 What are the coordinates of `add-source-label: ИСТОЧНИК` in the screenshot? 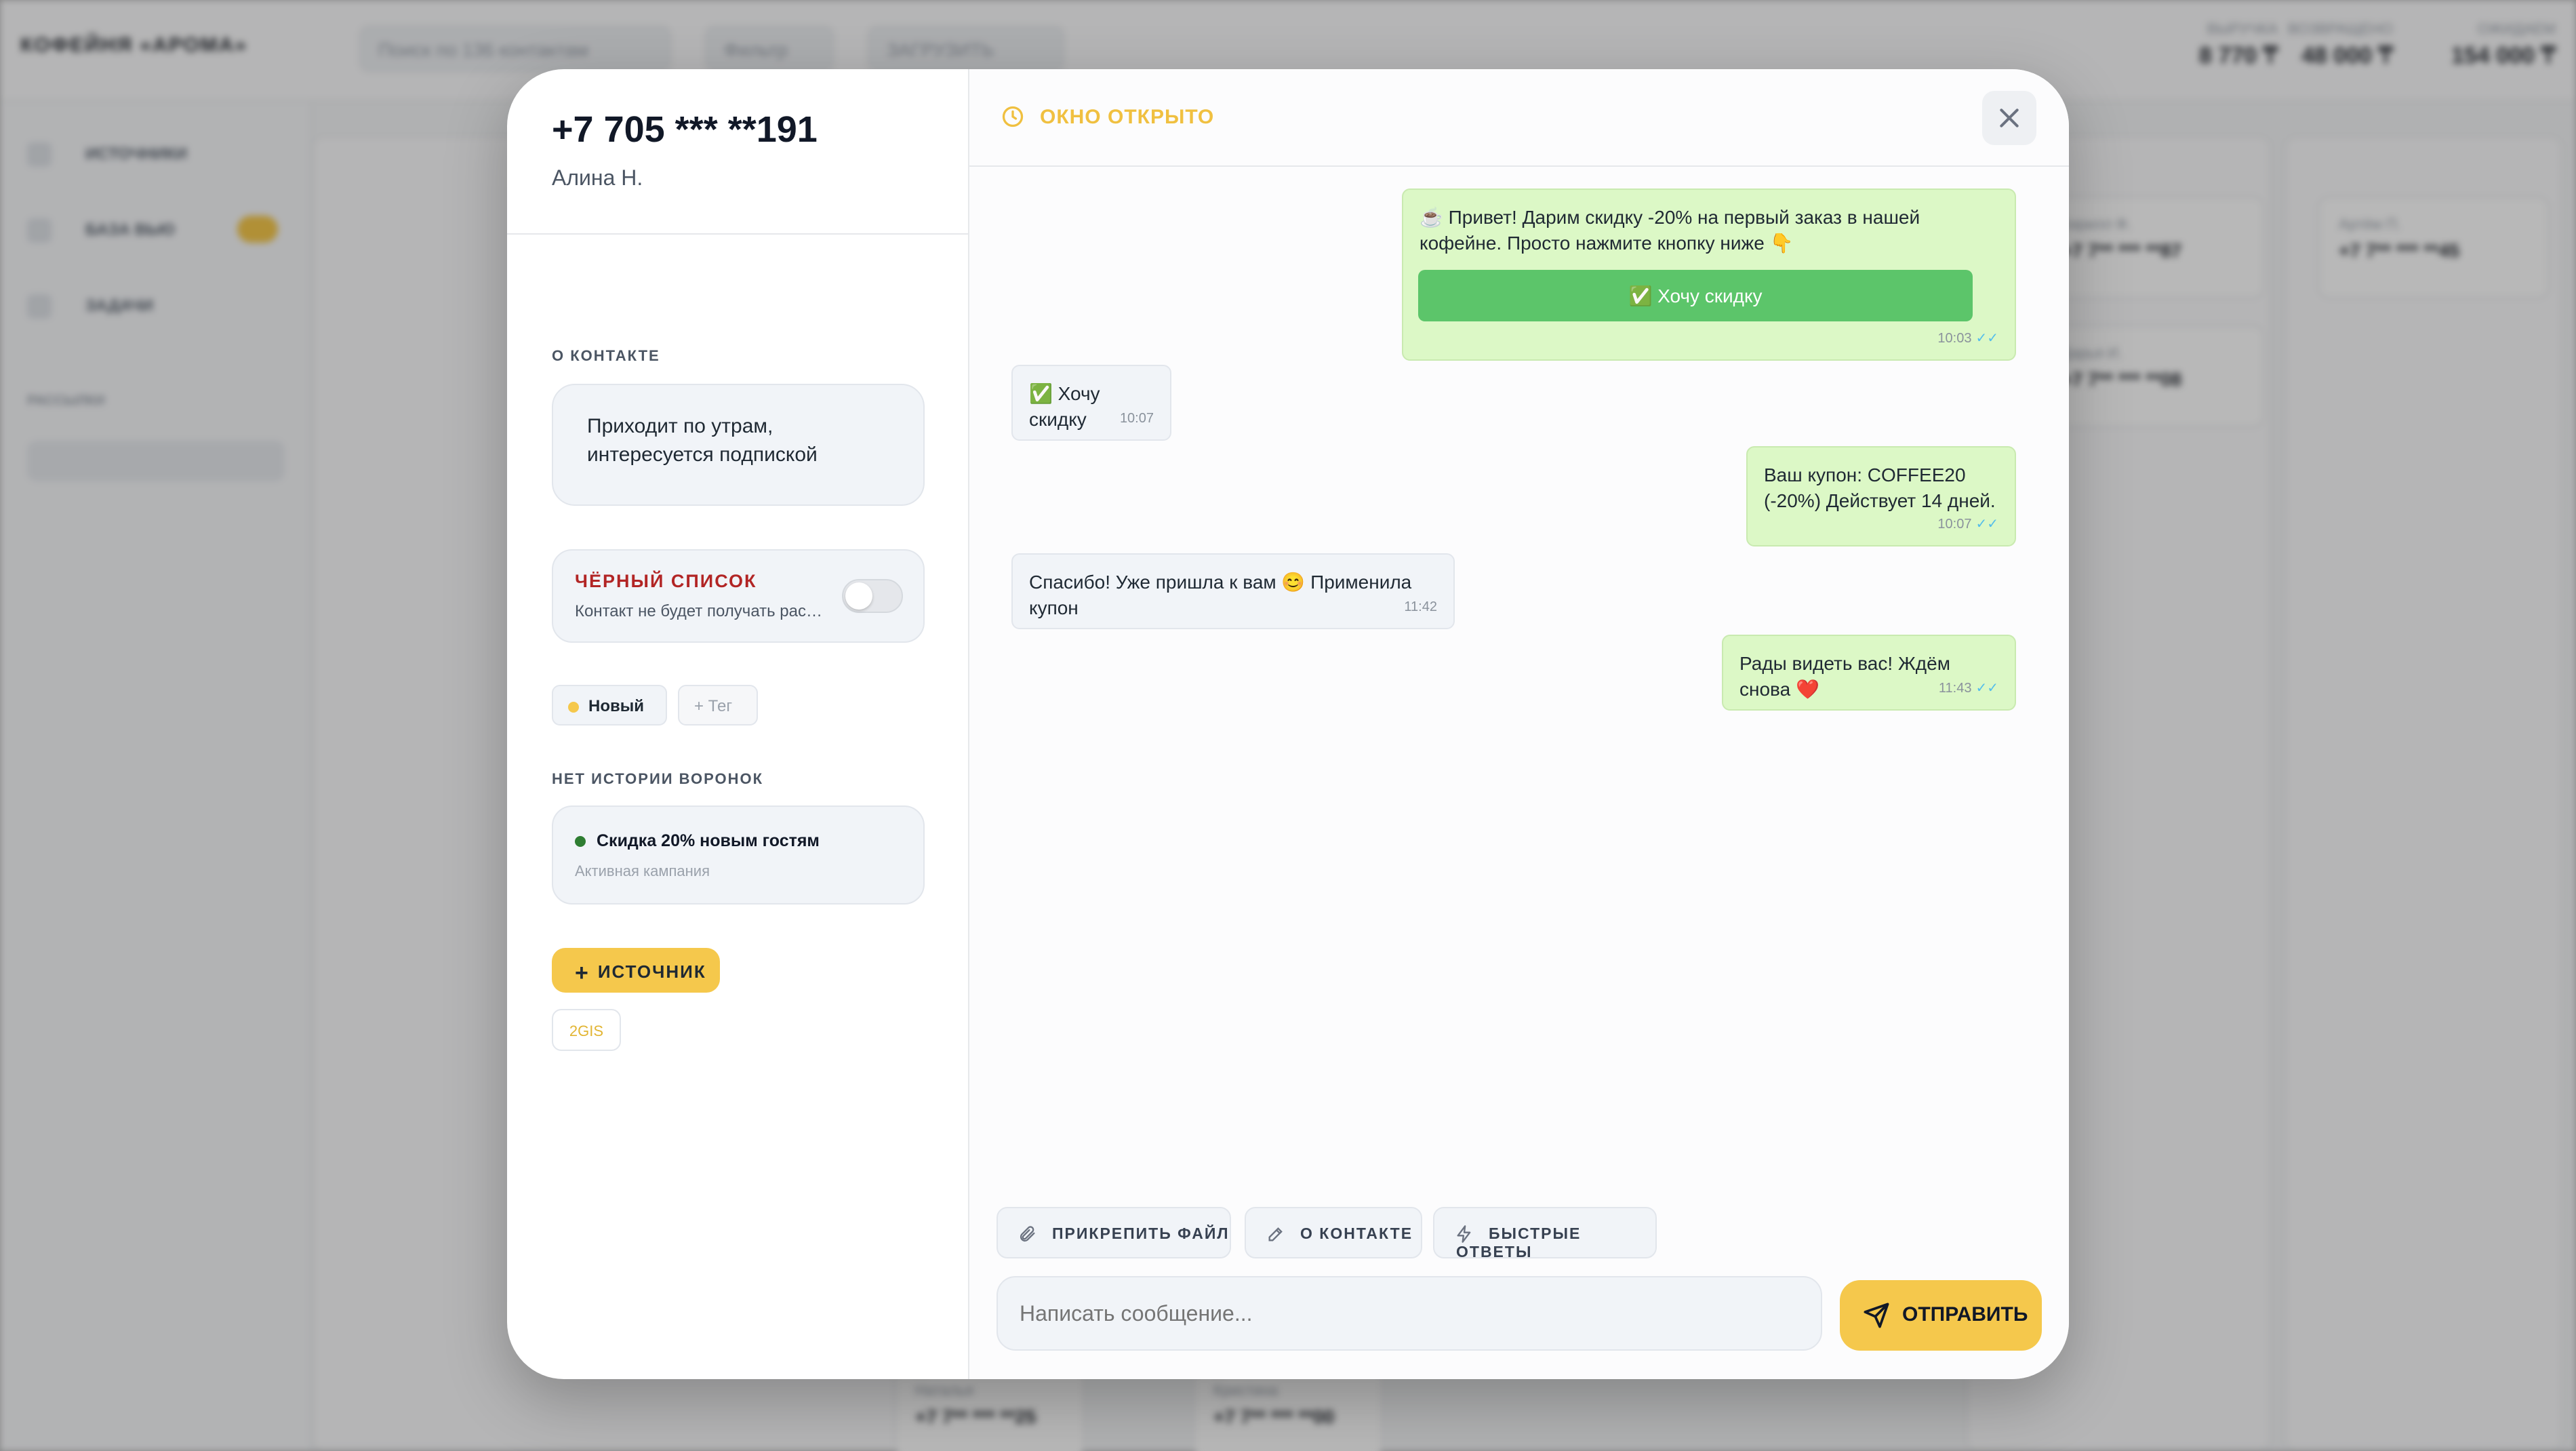 It's located at (651, 971).